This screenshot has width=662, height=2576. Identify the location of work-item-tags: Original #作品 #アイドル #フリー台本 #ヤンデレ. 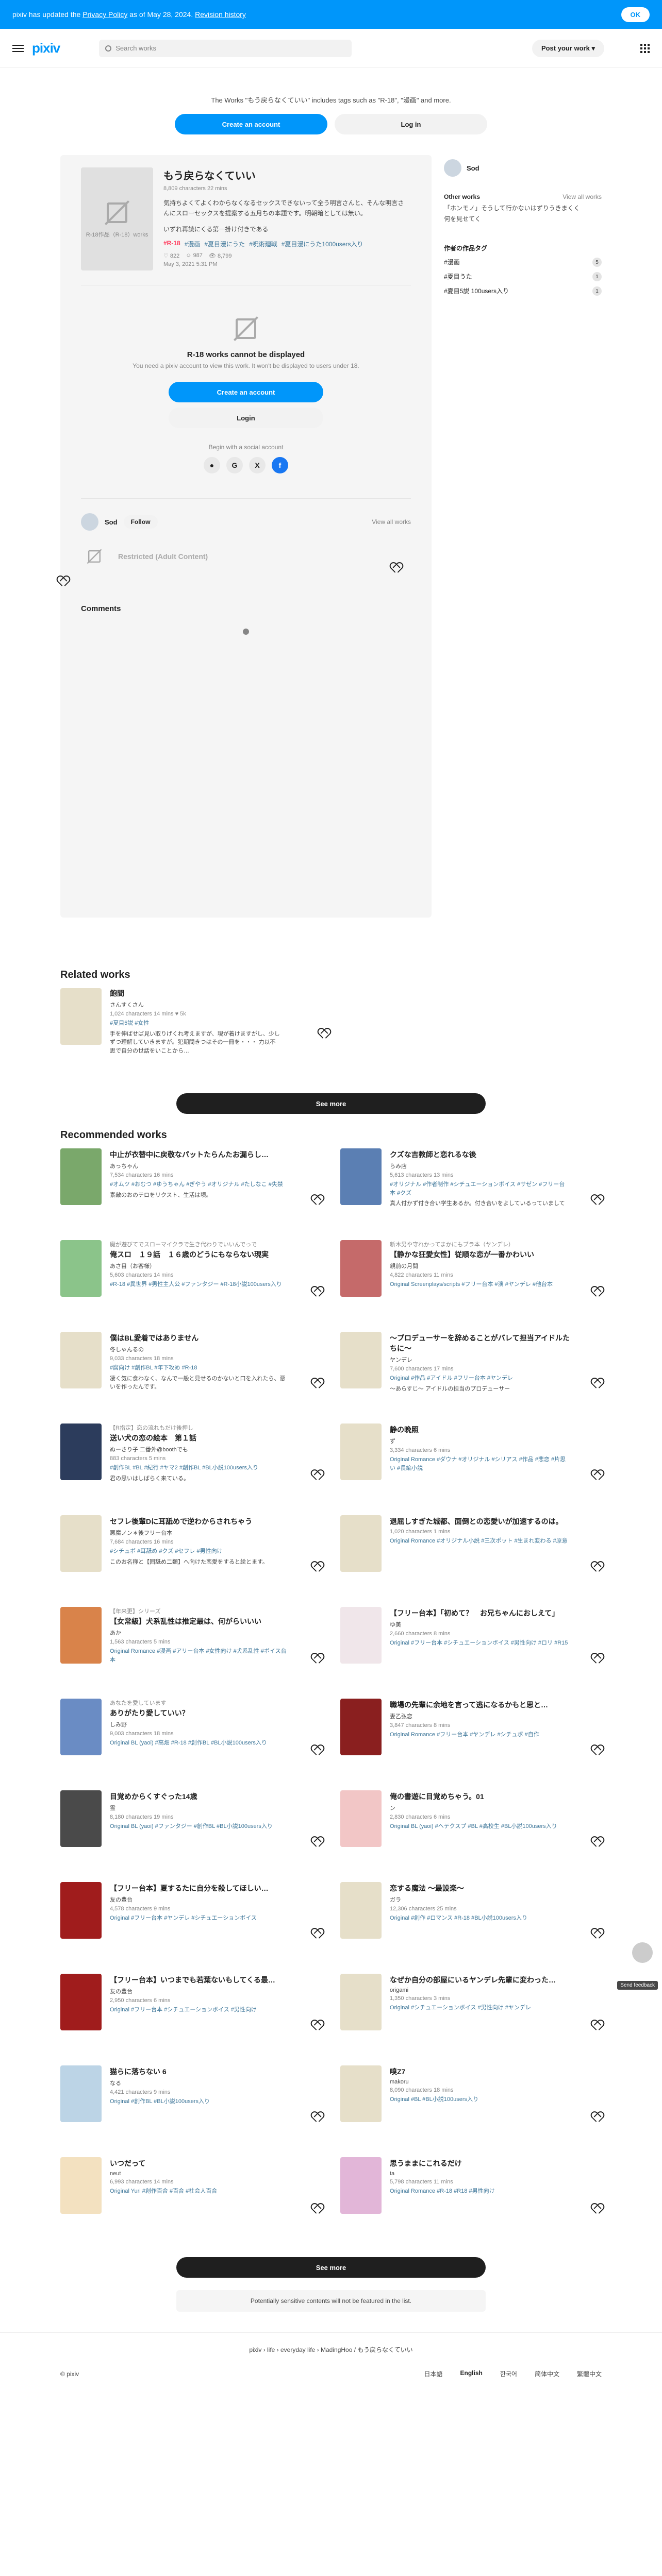
(480, 1378).